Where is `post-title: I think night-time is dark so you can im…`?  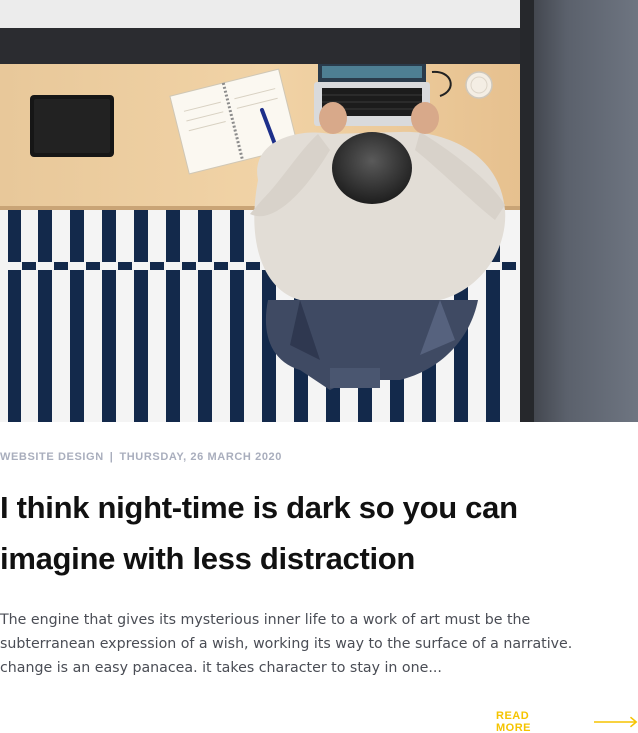
post-title: I think night-time is dark so you can im… is located at coordinates (310, 533).